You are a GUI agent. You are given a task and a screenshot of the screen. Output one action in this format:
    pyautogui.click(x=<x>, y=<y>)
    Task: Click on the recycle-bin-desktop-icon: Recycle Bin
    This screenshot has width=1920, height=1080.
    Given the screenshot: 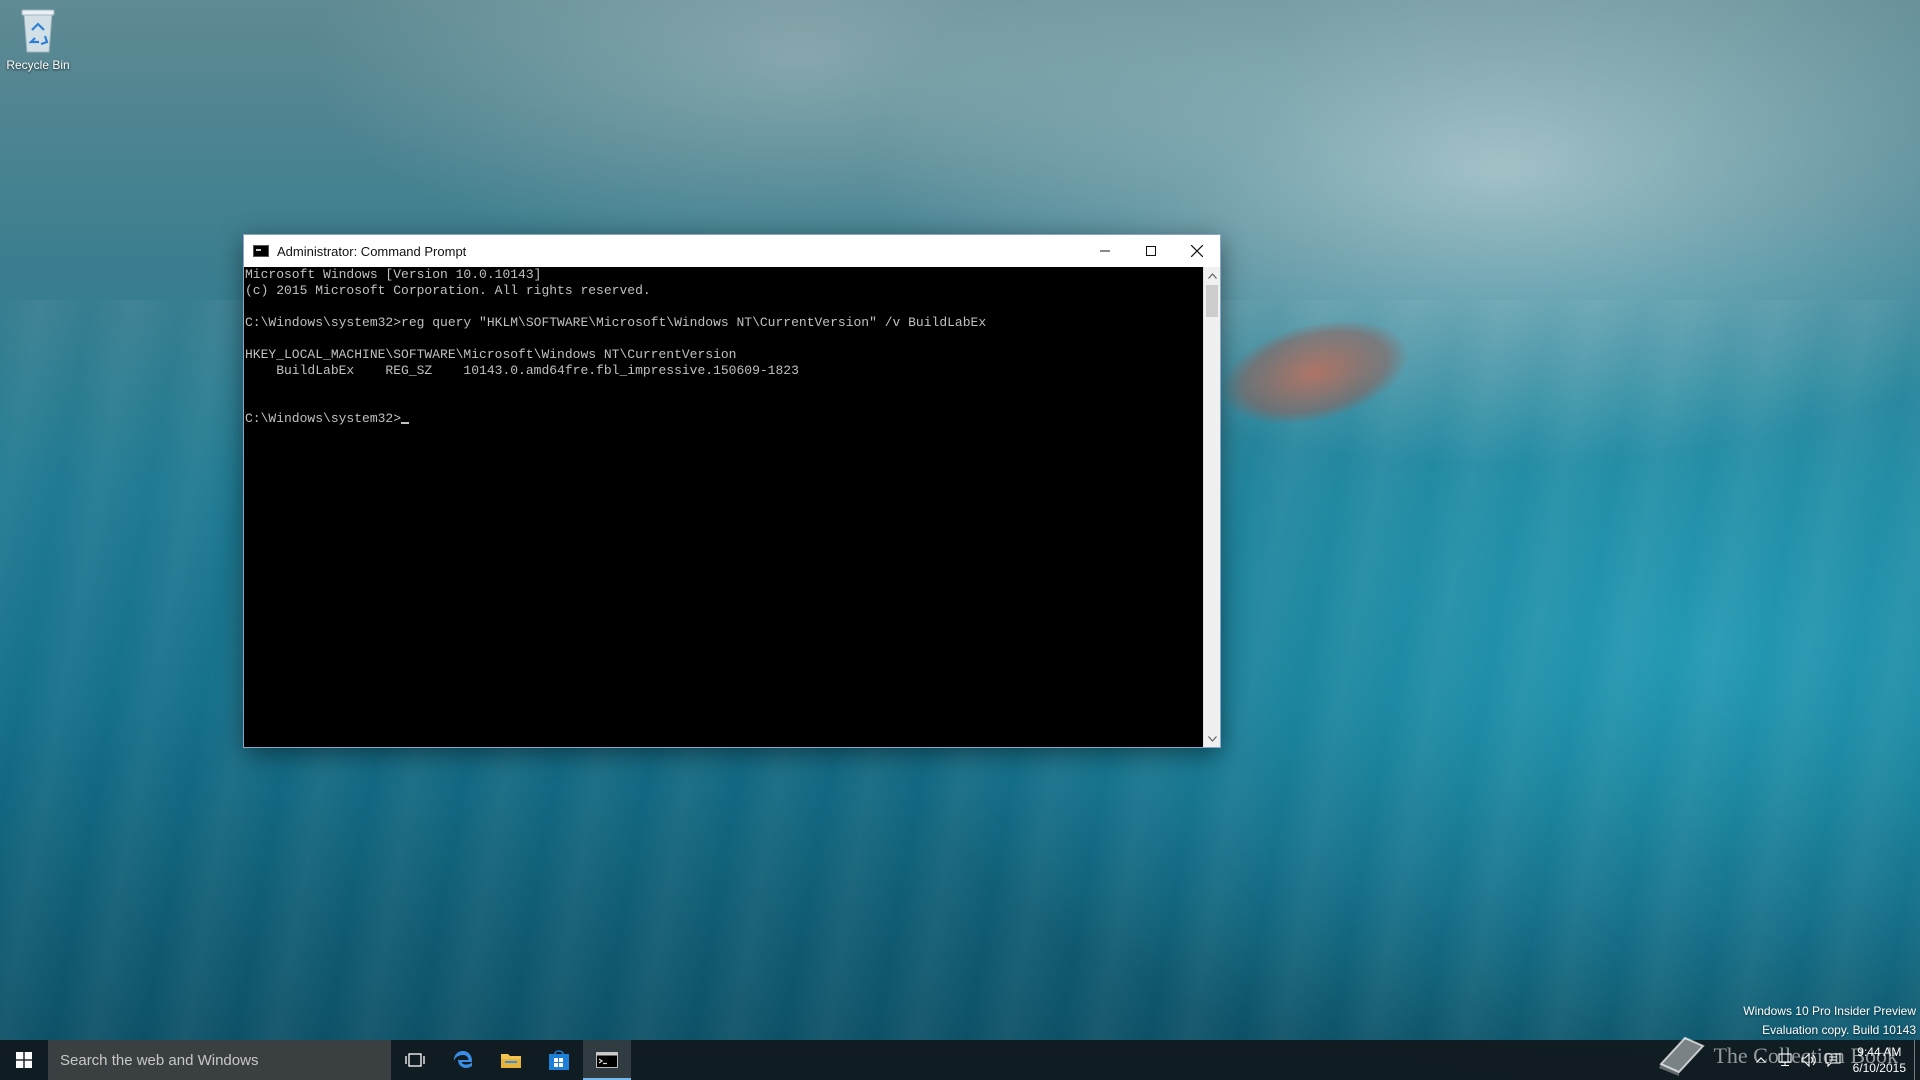 What is the action you would take?
    pyautogui.click(x=38, y=39)
    